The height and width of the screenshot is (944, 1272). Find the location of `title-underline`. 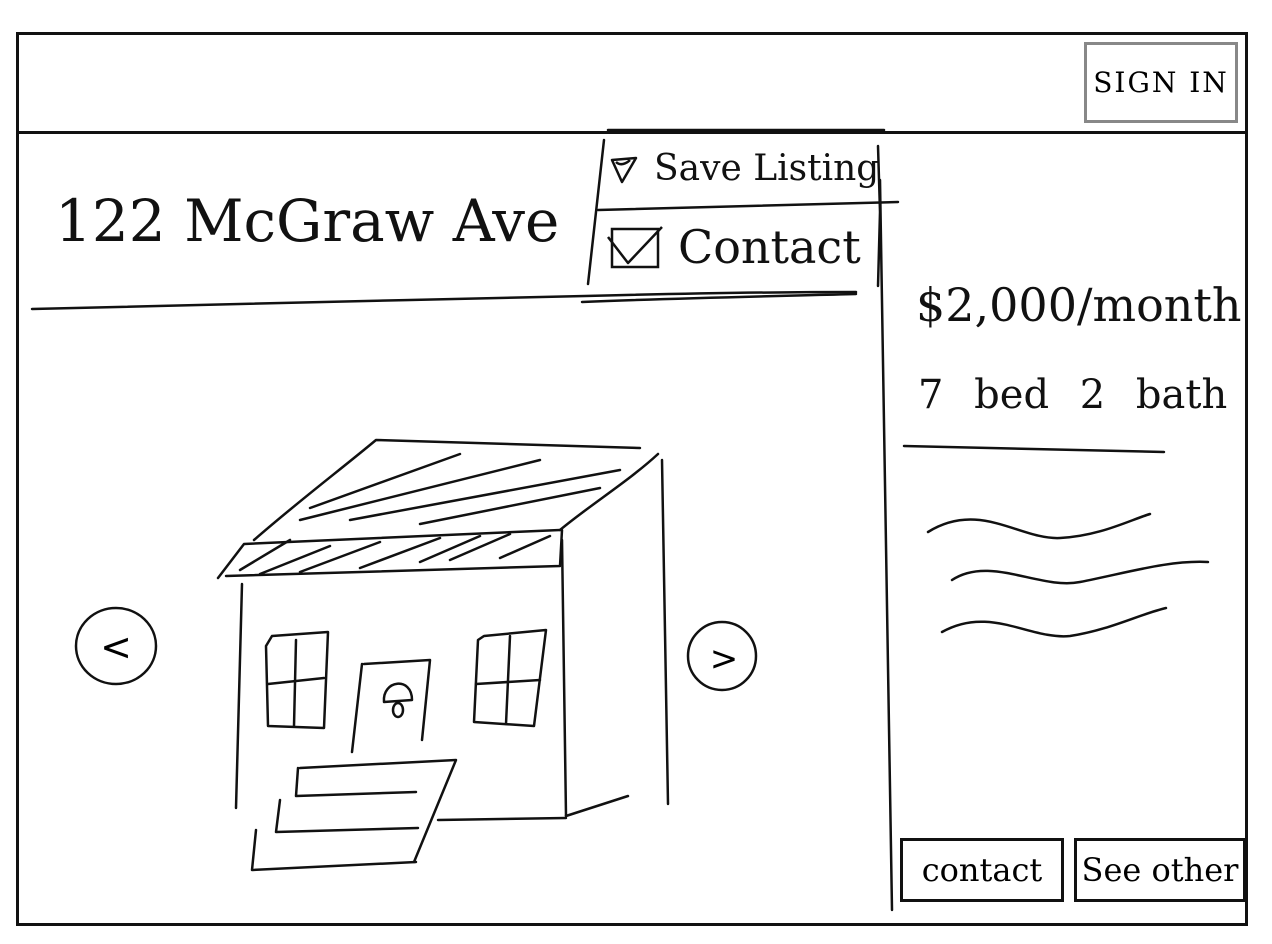

title-underline is located at coordinates (444, 300).